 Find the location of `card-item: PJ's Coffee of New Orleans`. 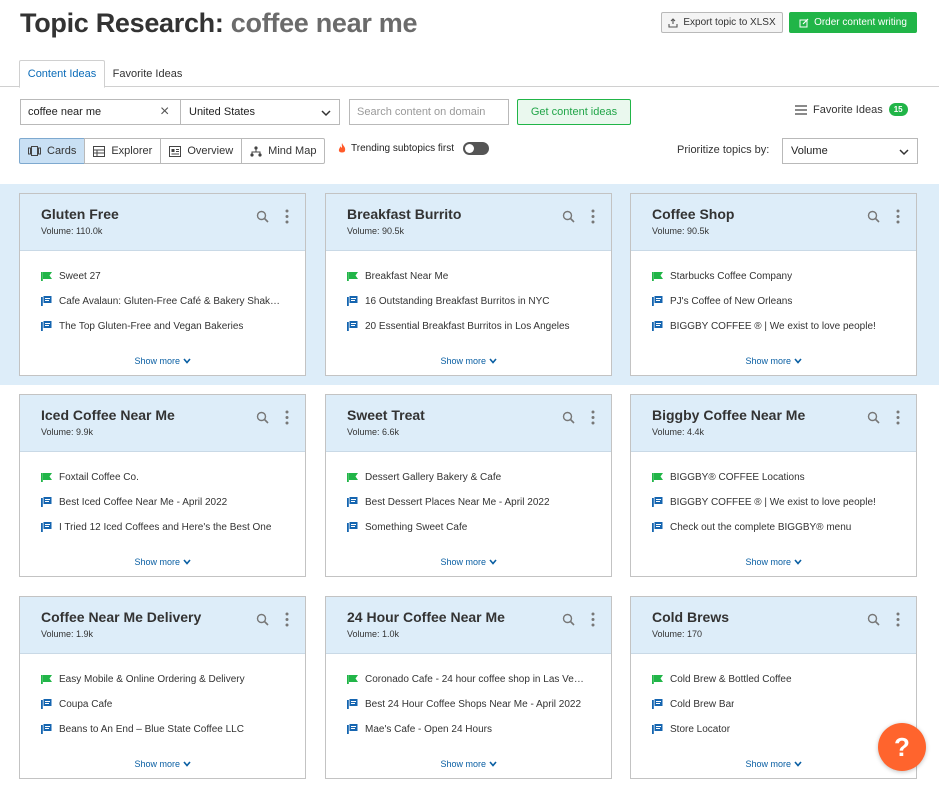

card-item: PJ's Coffee of New Orleans is located at coordinates (779, 301).